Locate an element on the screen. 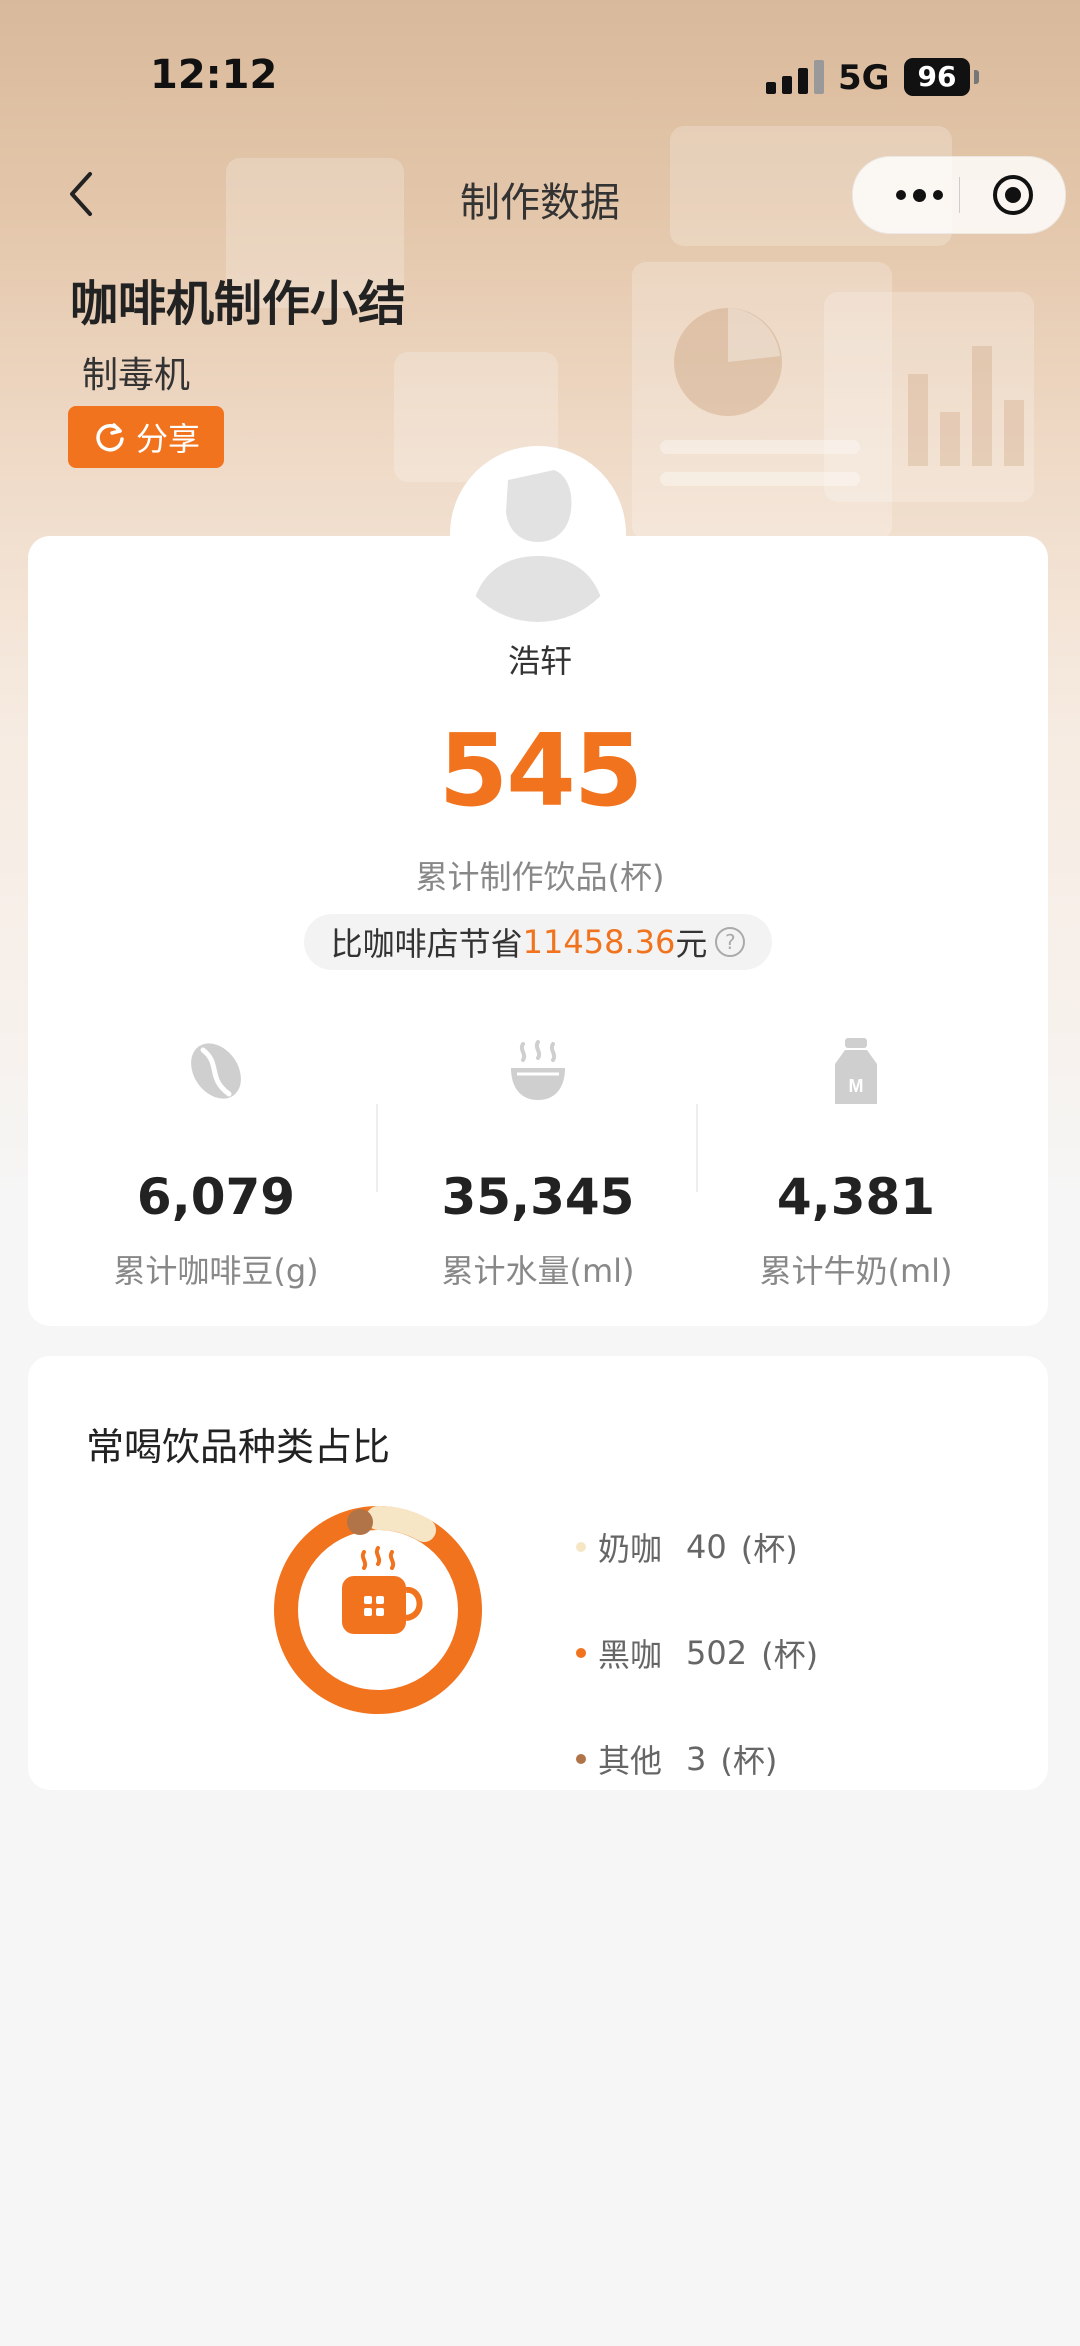  status-bar: 12:12 5G 96 is located at coordinates (540, 75).